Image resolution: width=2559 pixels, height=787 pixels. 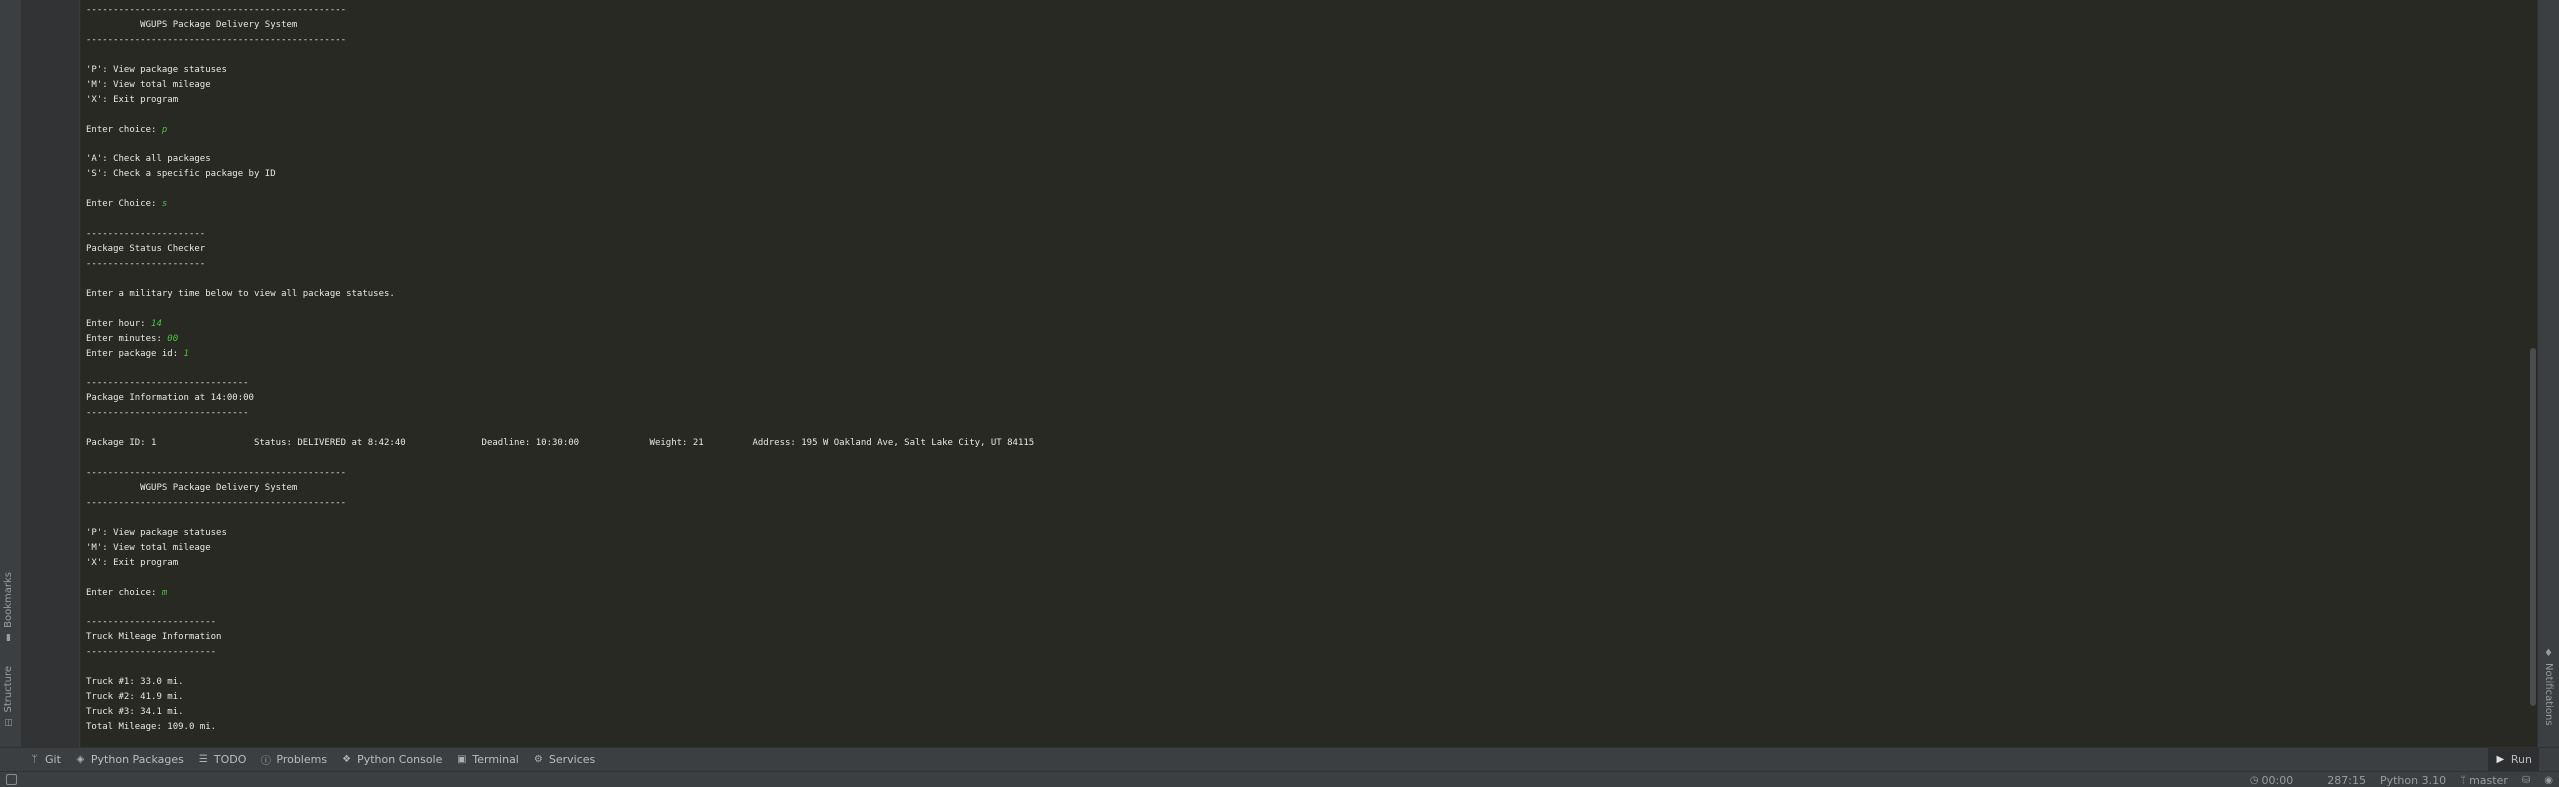 What do you see at coordinates (302, 759) in the screenshot?
I see `tool-window-label: Problems` at bounding box center [302, 759].